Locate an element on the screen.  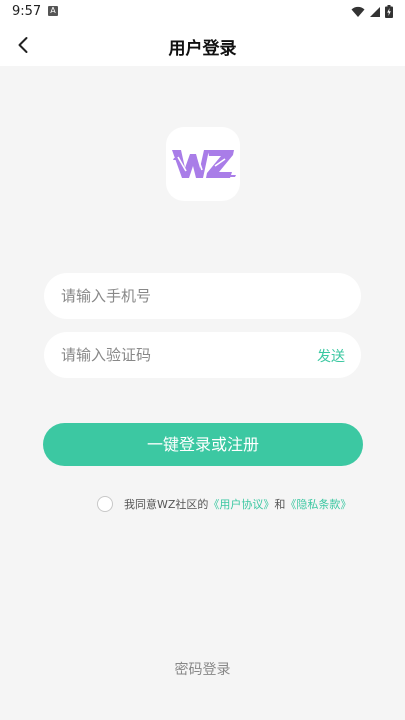
user-agreement-link: 《用户协议》 is located at coordinates (241, 504).